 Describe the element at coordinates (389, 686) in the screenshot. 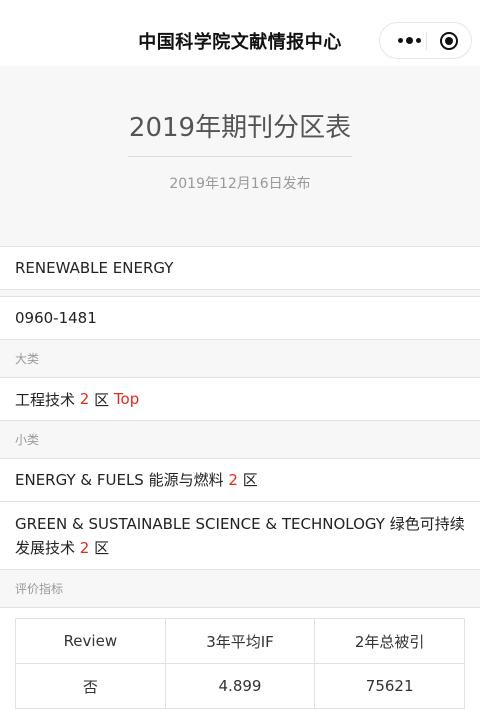

I see `citations-value: 75621` at that location.